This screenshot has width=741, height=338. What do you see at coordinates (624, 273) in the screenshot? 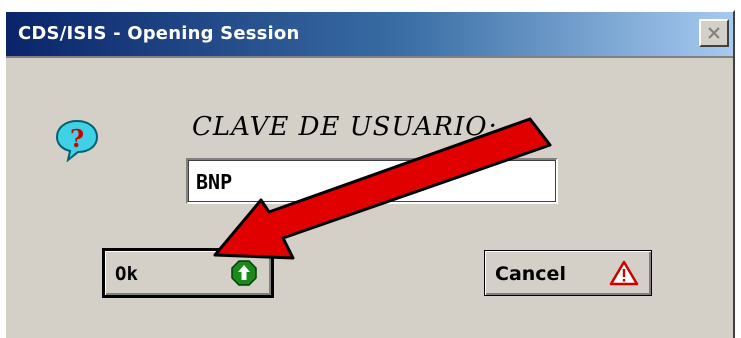
I see `warning-triangle-icon` at bounding box center [624, 273].